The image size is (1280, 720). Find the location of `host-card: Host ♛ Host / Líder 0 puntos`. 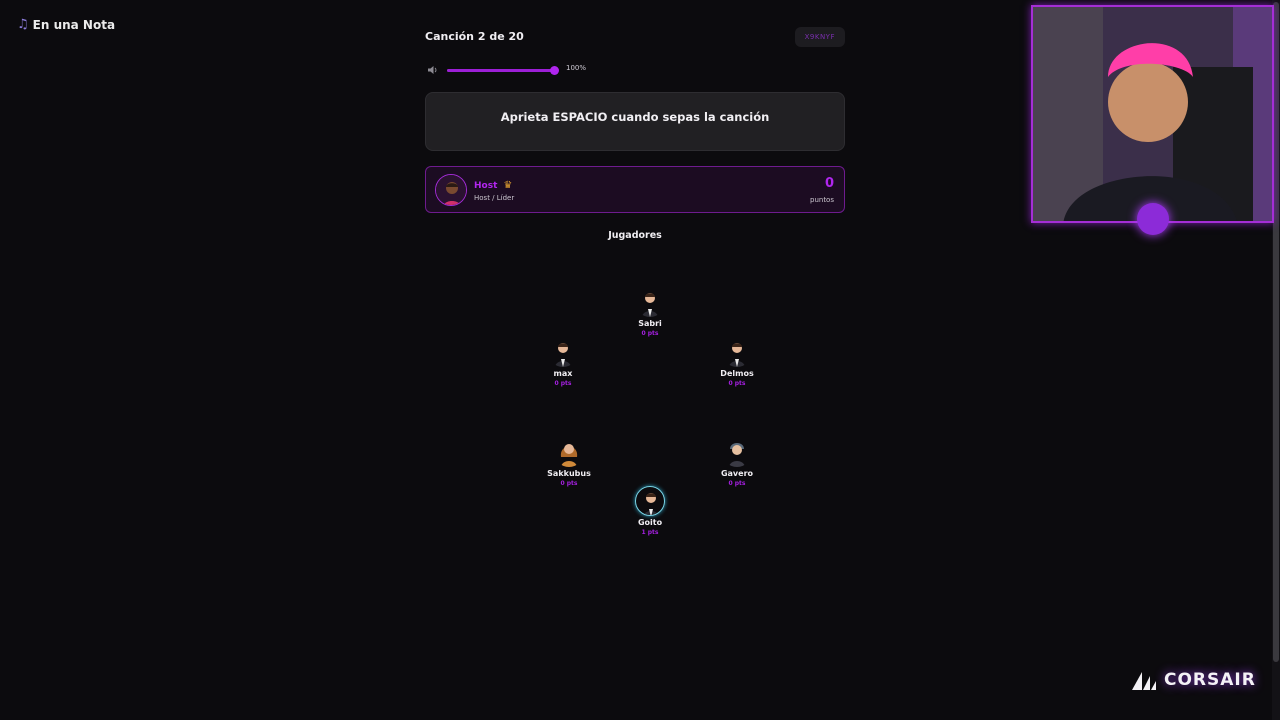

host-card: Host ♛ Host / Líder 0 puntos is located at coordinates (635, 189).